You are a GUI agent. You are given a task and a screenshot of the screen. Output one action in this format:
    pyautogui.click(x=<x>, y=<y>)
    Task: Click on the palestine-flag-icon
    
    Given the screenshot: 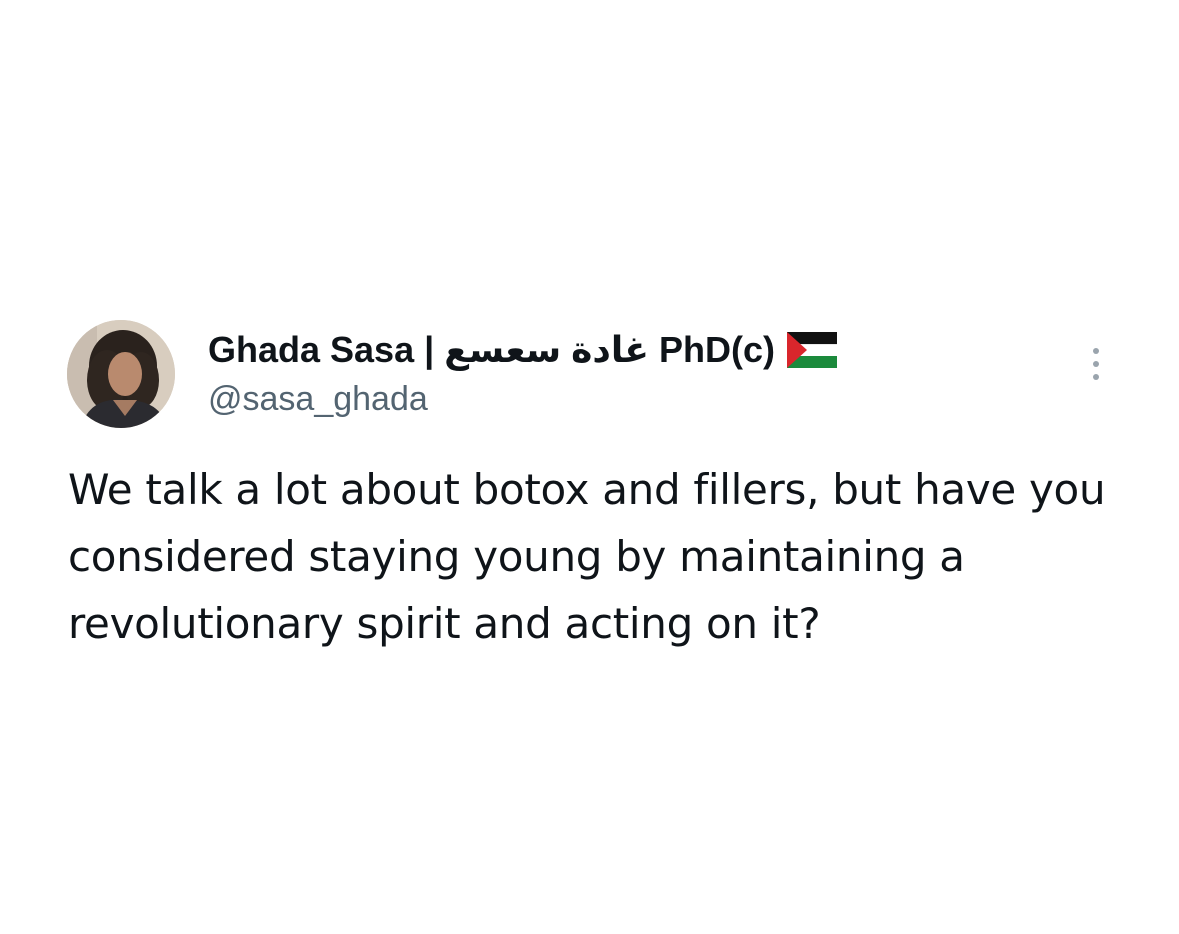 What is the action you would take?
    pyautogui.click(x=811, y=350)
    